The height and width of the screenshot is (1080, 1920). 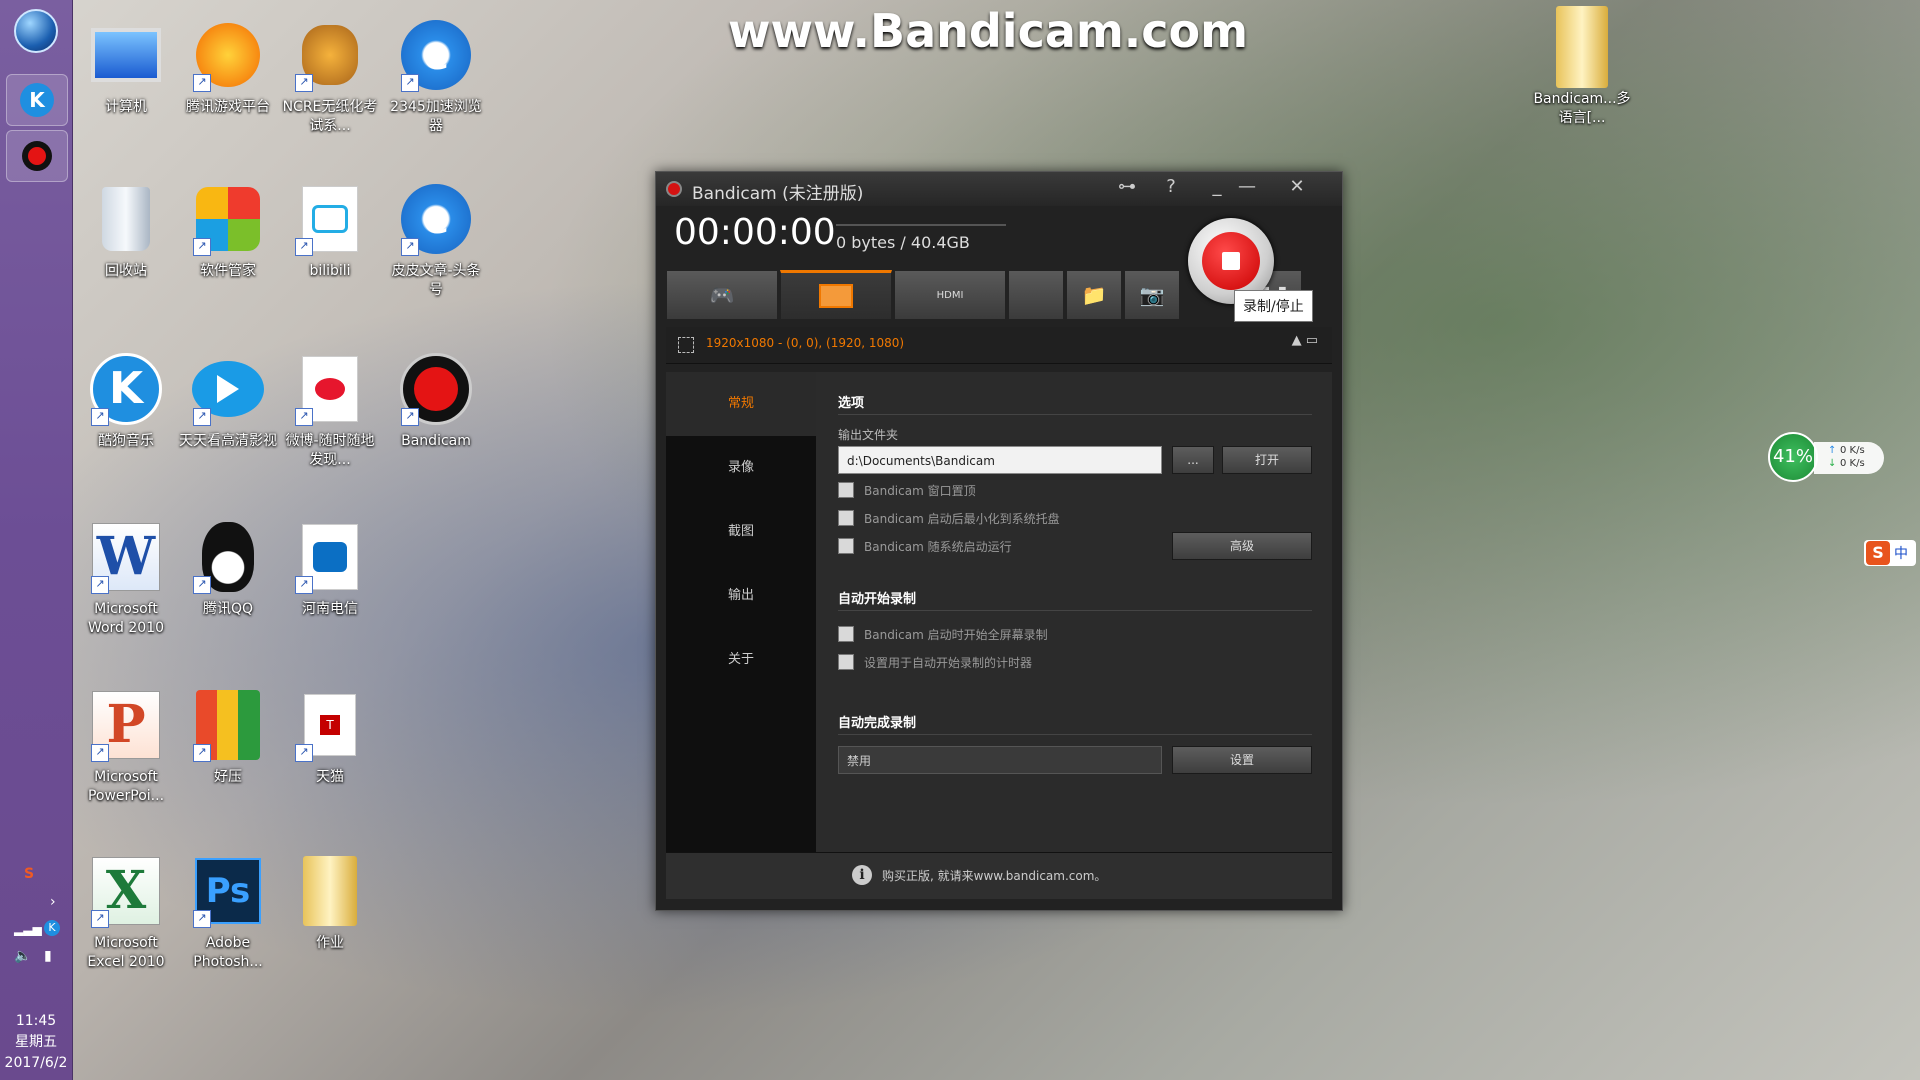 What do you see at coordinates (1273, 306) in the screenshot?
I see `record-tooltip: 录制/停止` at bounding box center [1273, 306].